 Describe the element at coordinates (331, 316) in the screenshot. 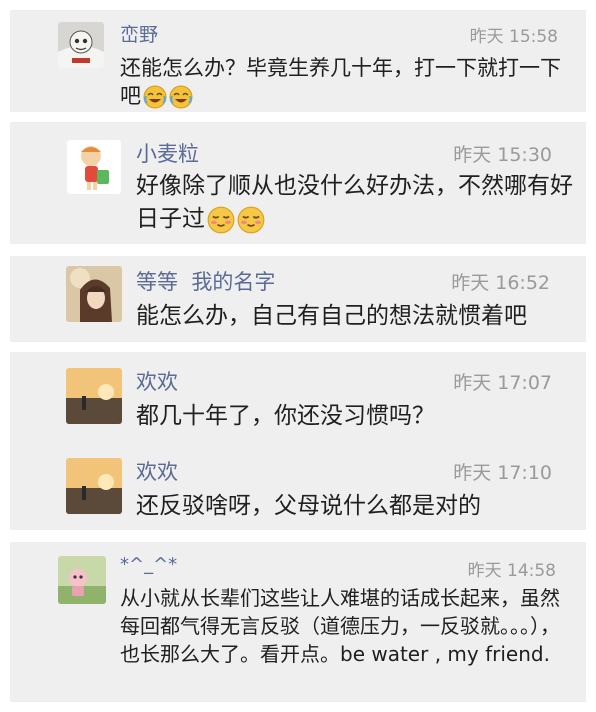

I see `comment-text: 能怎么办，自己有自己的想法就惯着吧` at that location.